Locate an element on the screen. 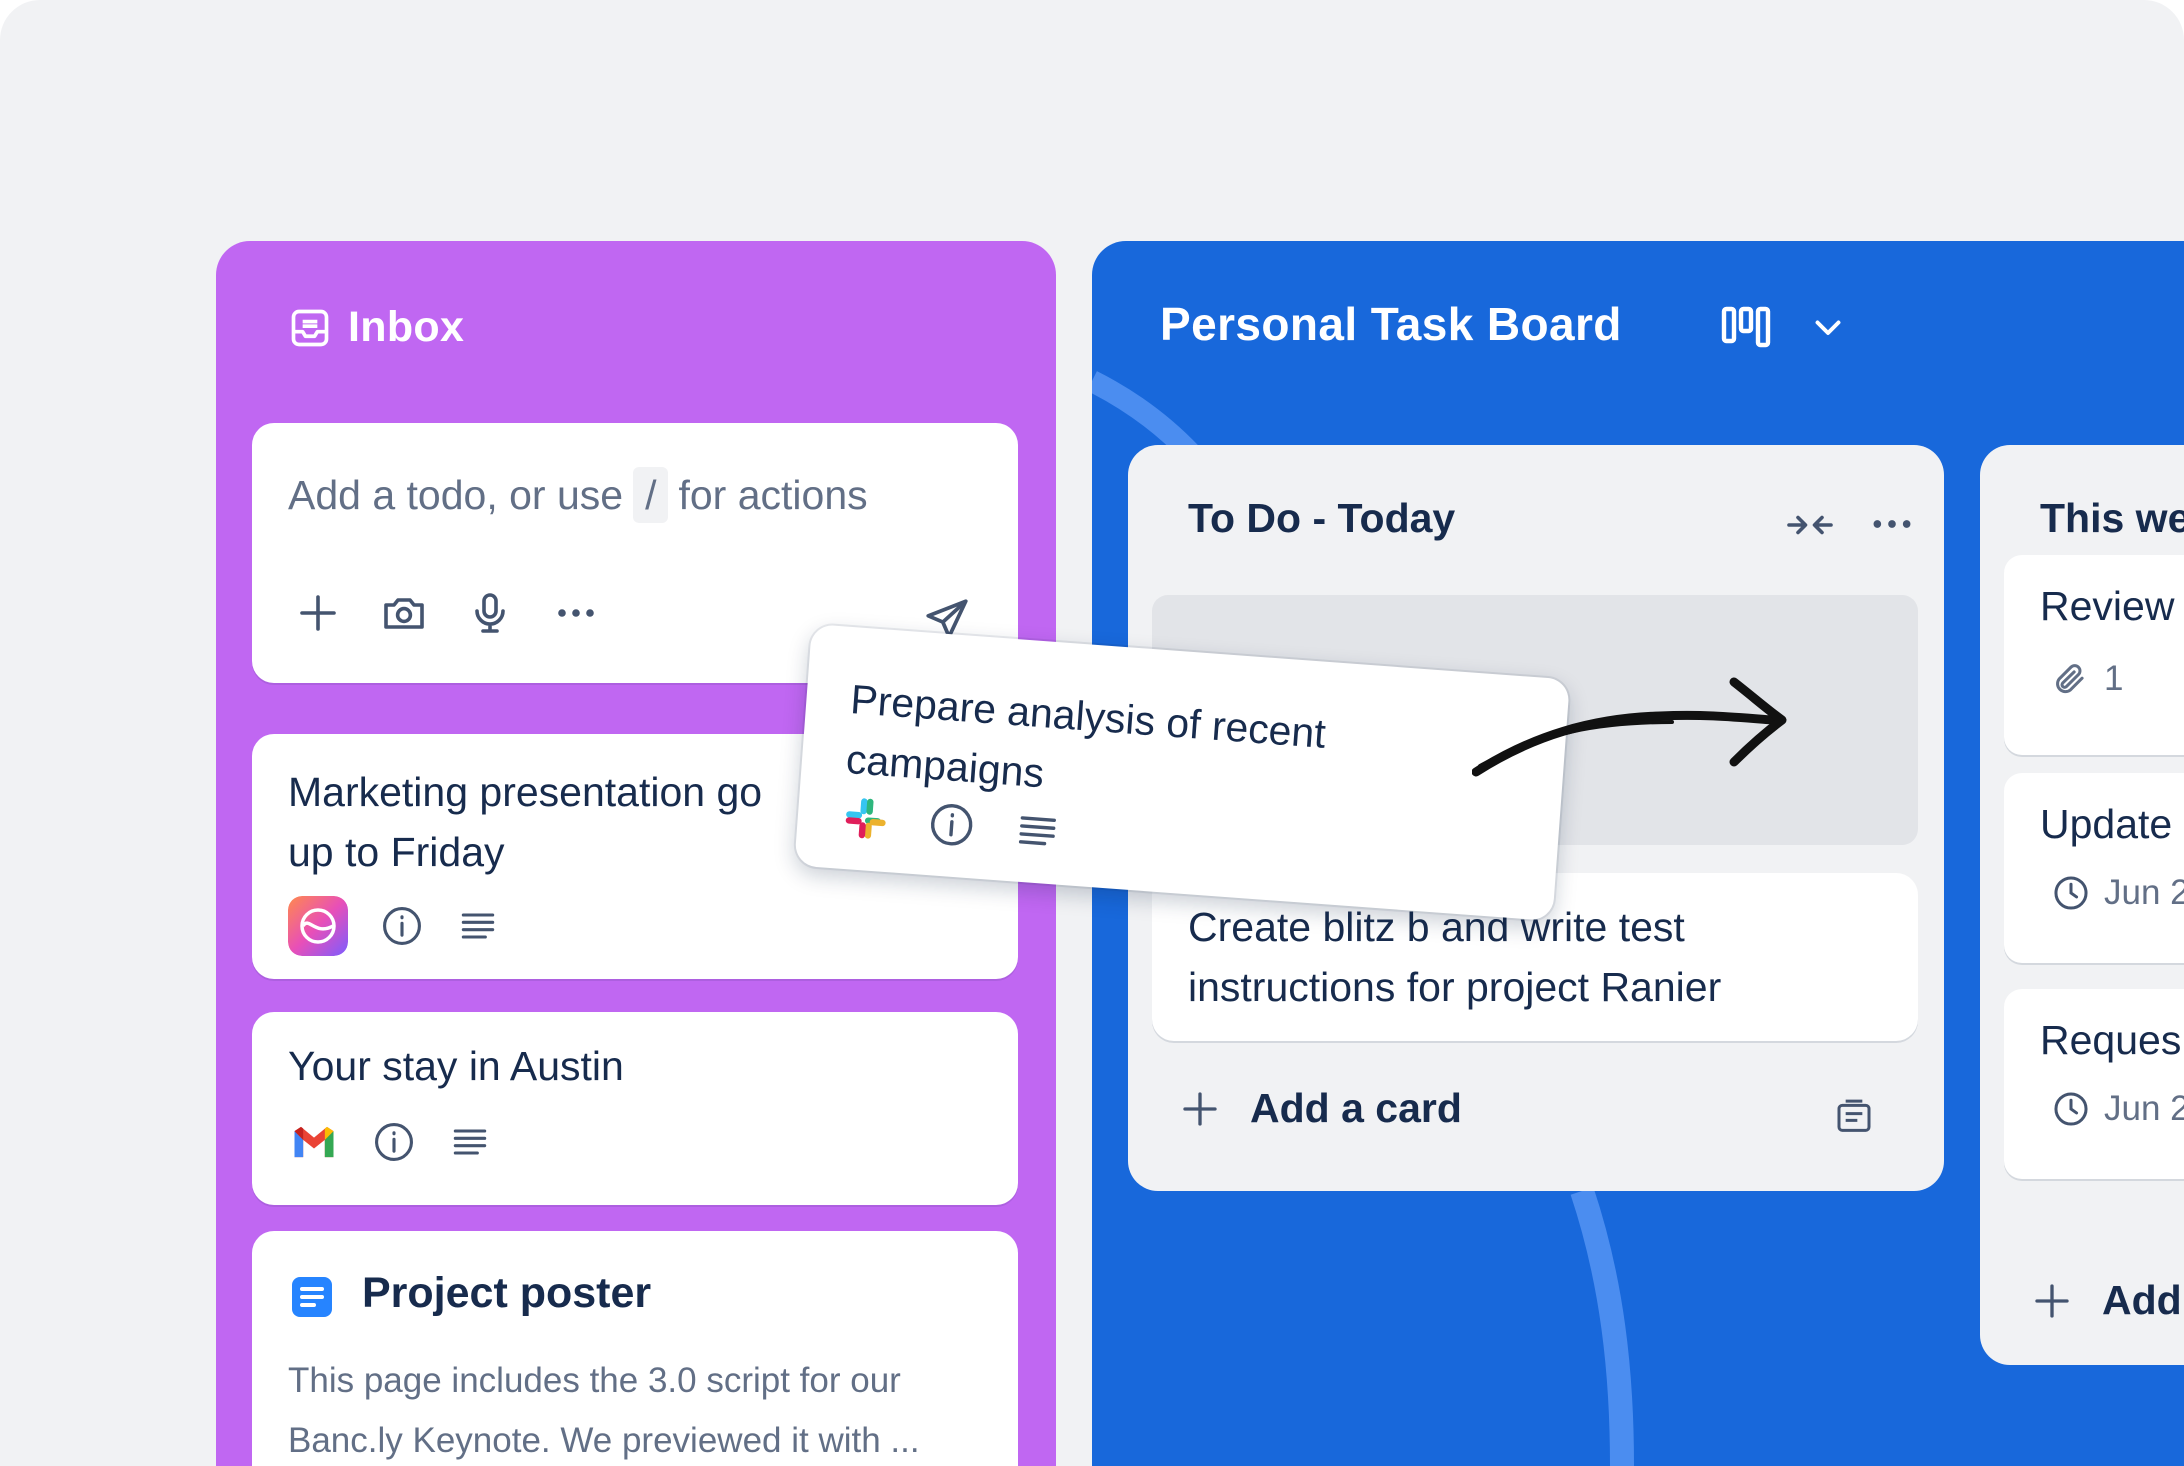 The image size is (2184, 1466). card-title: Your stay in Austin is located at coordinates (456, 1066).